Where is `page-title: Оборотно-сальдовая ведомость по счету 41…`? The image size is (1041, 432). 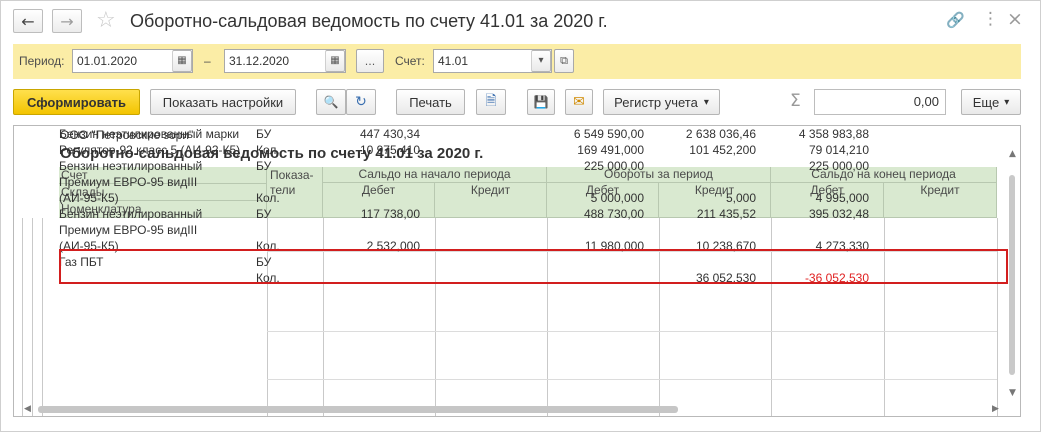 page-title: Оборотно-сальдовая ведомость по счету 41… is located at coordinates (369, 21).